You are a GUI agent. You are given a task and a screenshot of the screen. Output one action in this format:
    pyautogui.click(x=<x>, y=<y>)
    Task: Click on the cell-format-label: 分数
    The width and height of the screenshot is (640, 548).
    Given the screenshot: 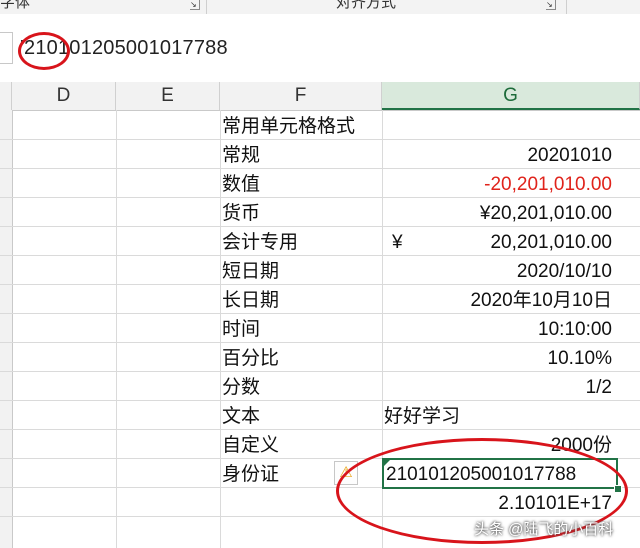 What is the action you would take?
    pyautogui.click(x=301, y=387)
    